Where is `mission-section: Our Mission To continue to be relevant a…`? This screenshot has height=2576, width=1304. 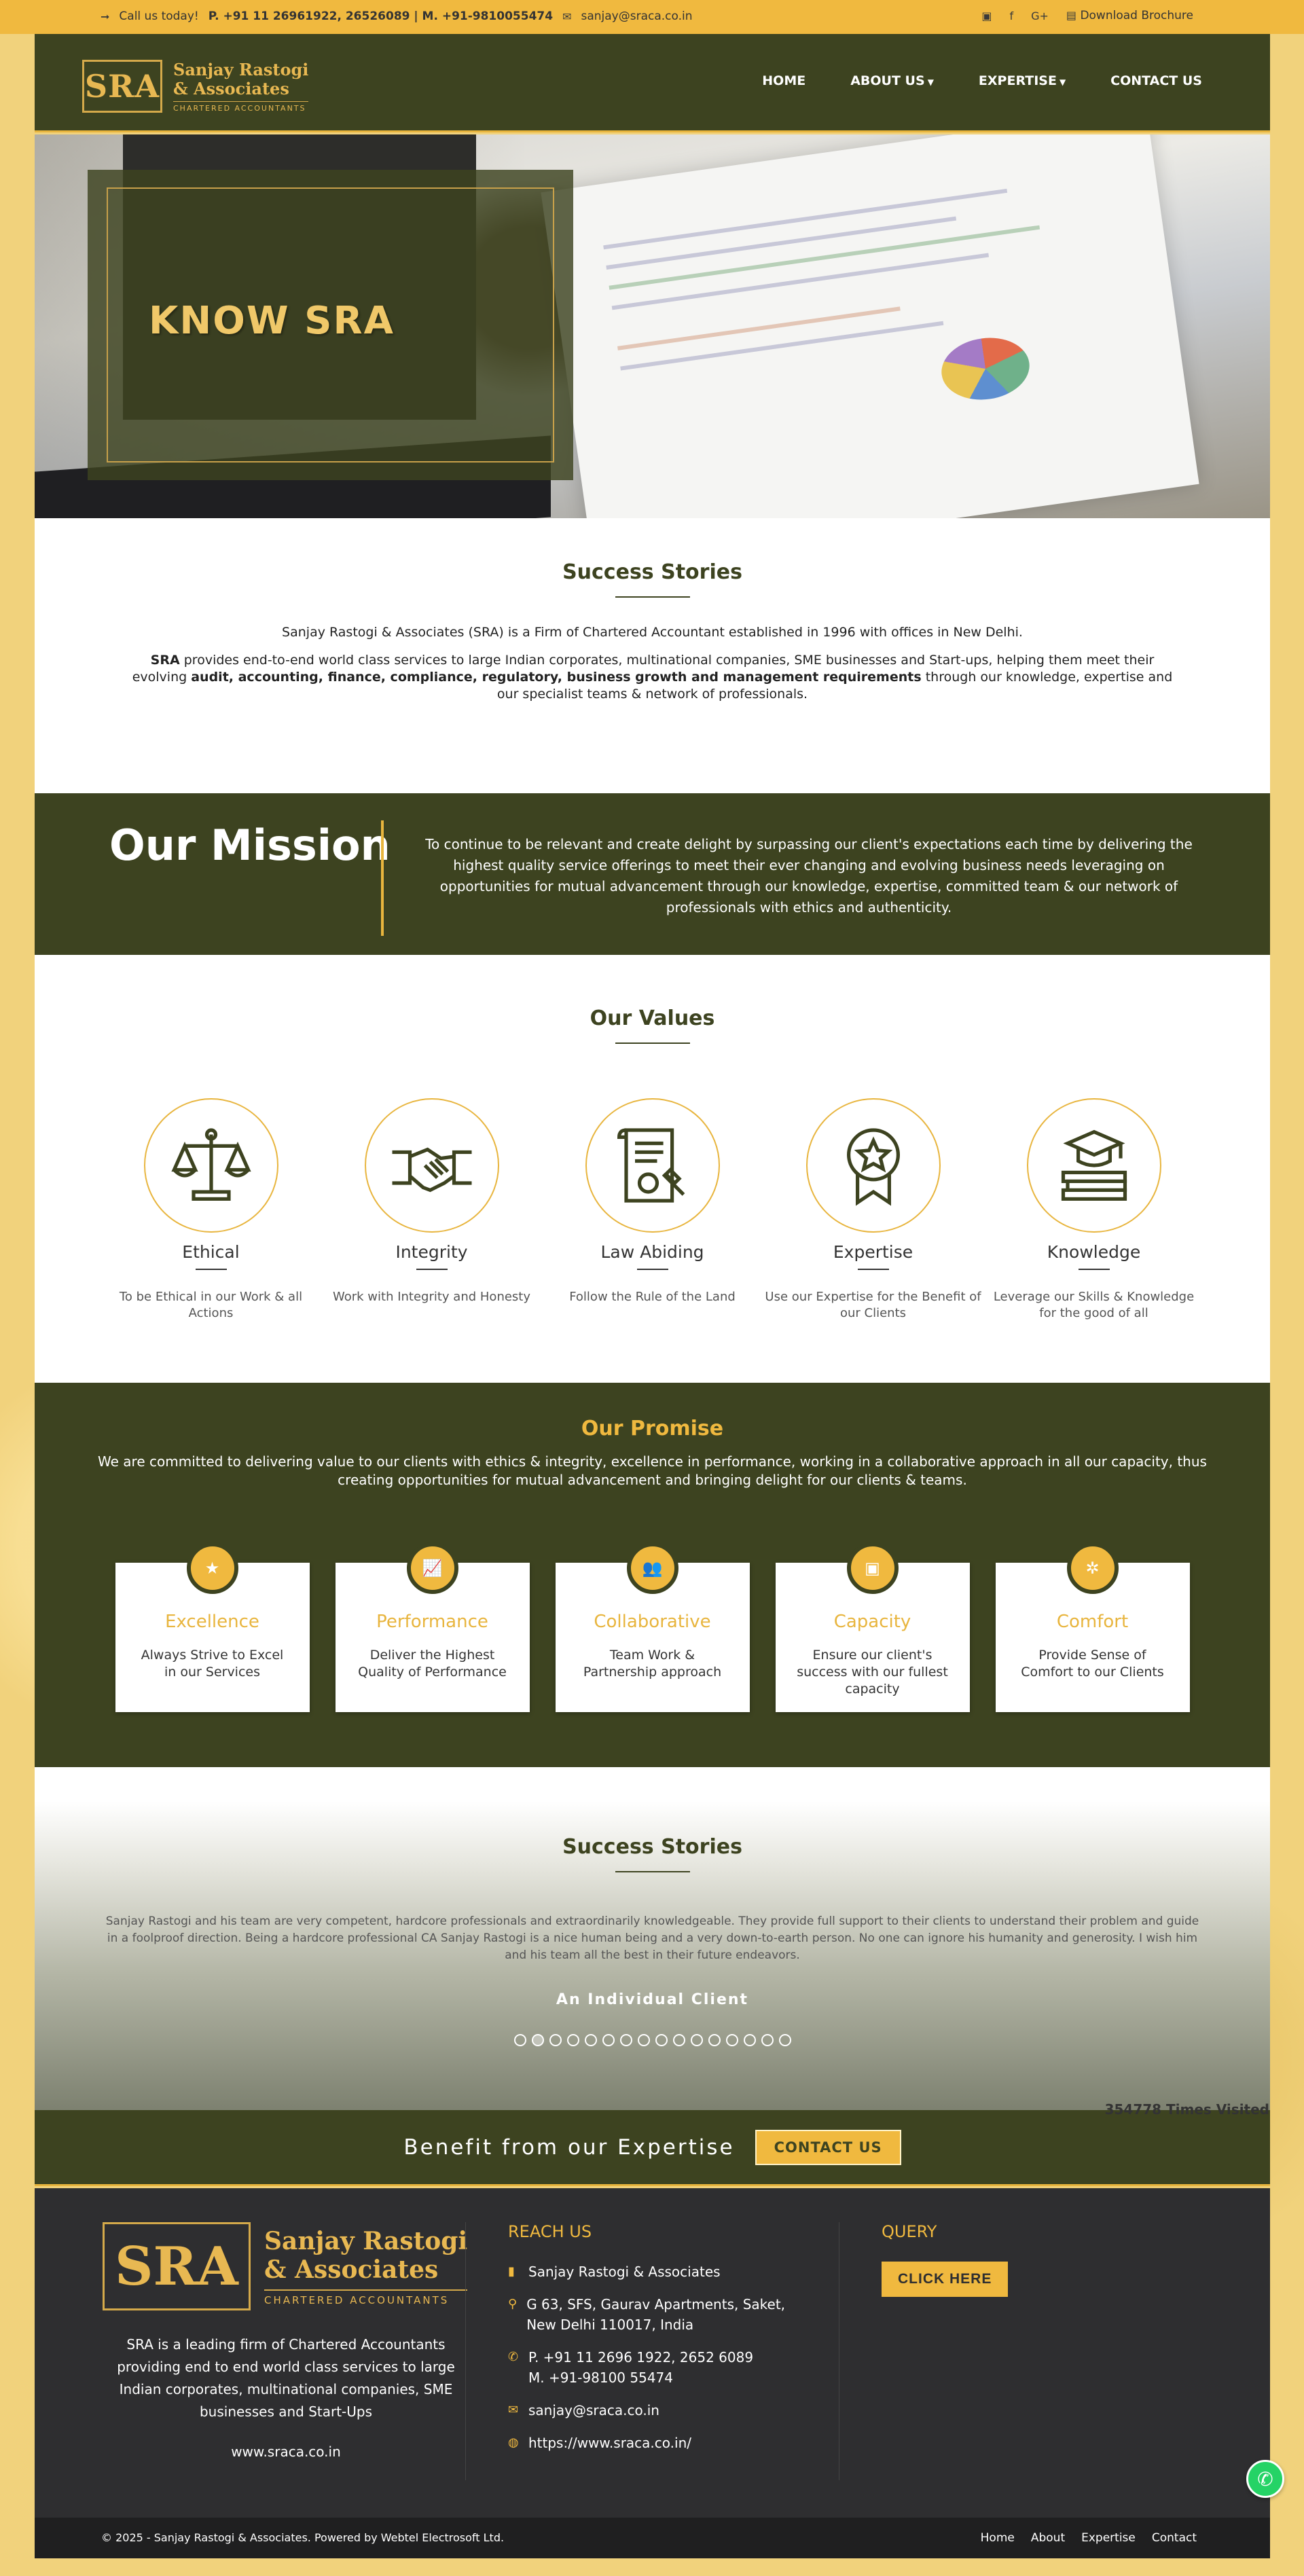 mission-section: Our Mission To continue to be relevant a… is located at coordinates (652, 874).